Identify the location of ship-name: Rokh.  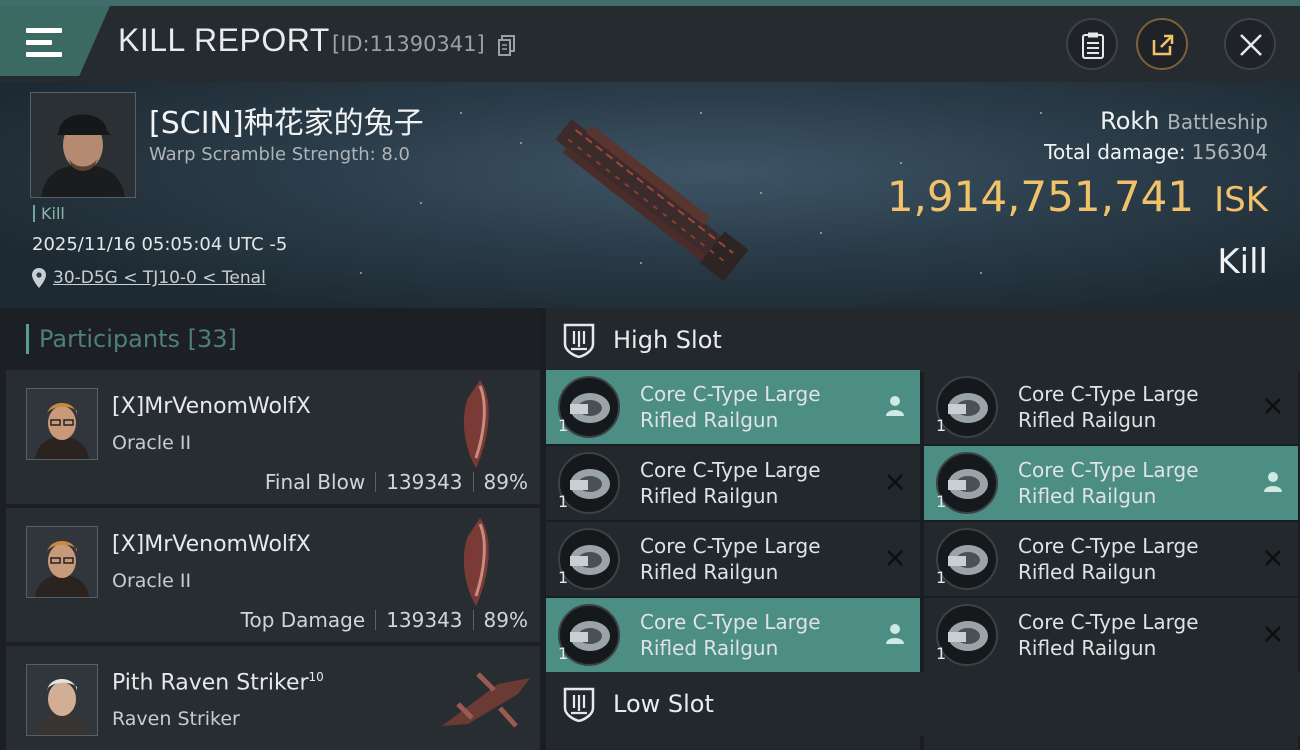
(1130, 121).